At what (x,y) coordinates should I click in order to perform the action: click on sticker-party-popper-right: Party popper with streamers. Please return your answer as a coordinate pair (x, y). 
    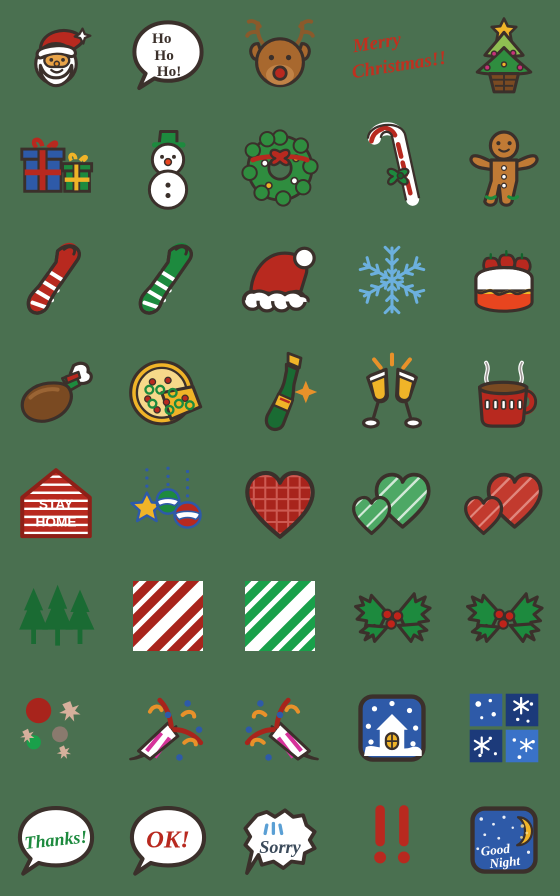
    Looking at the image, I should click on (280, 728).